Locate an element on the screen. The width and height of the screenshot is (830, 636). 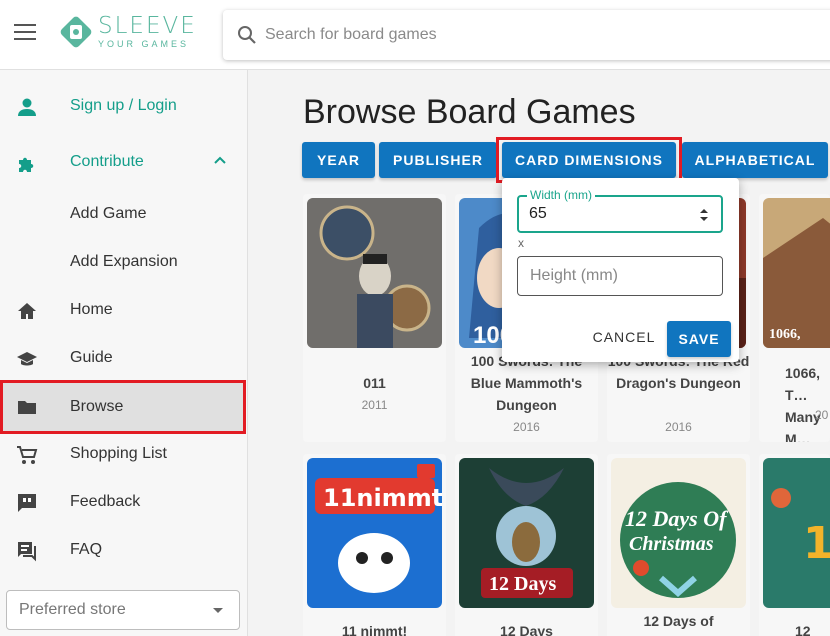
game-card-11-nimmt: 11nimmt! 11 nimmt! is located at coordinates (374, 545).